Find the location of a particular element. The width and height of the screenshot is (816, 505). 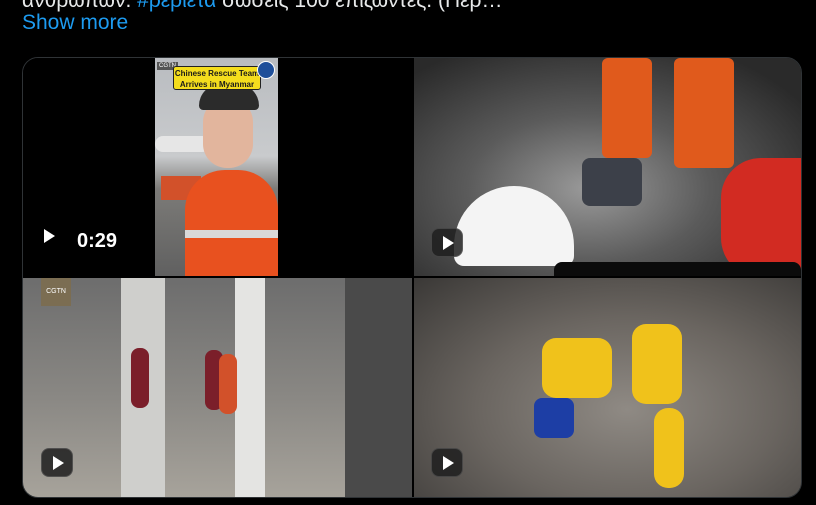

boot-shape is located at coordinates (612, 182).